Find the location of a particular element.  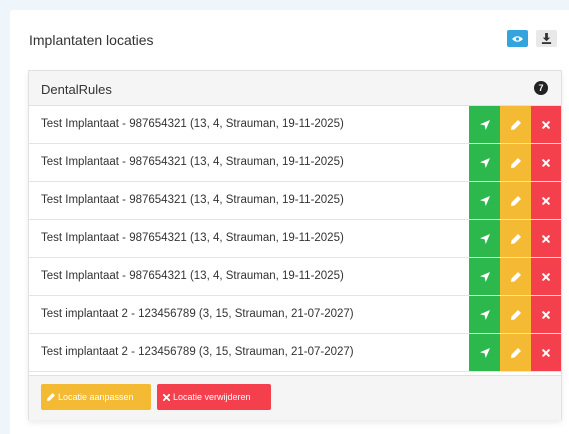

delete-location-button: Locatie verwijderen is located at coordinates (214, 397).